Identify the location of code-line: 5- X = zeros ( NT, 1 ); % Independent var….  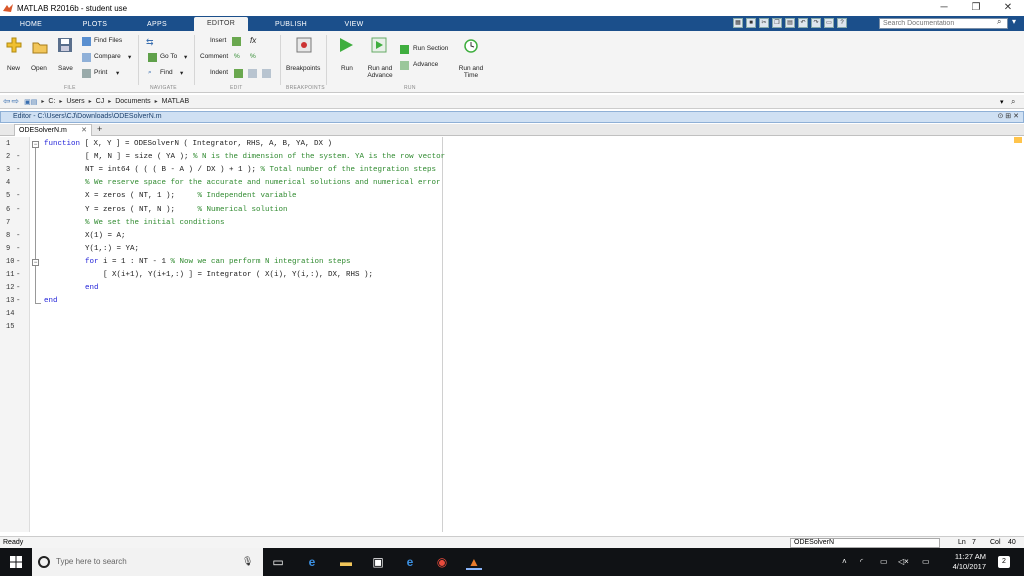
(512, 196).